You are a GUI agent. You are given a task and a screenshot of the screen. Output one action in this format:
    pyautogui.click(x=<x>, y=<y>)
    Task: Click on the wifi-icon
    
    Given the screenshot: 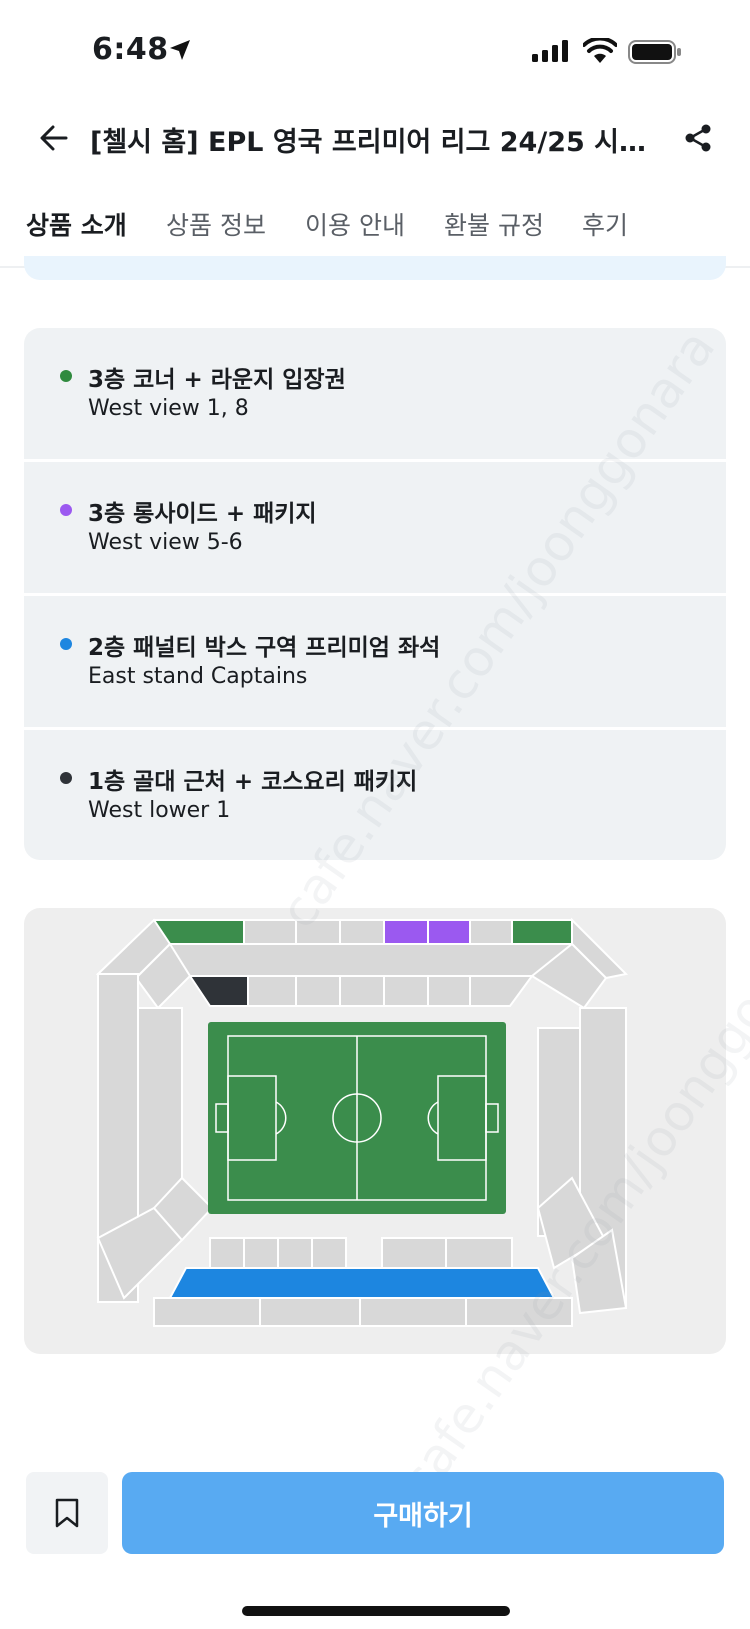 What is the action you would take?
    pyautogui.click(x=600, y=50)
    